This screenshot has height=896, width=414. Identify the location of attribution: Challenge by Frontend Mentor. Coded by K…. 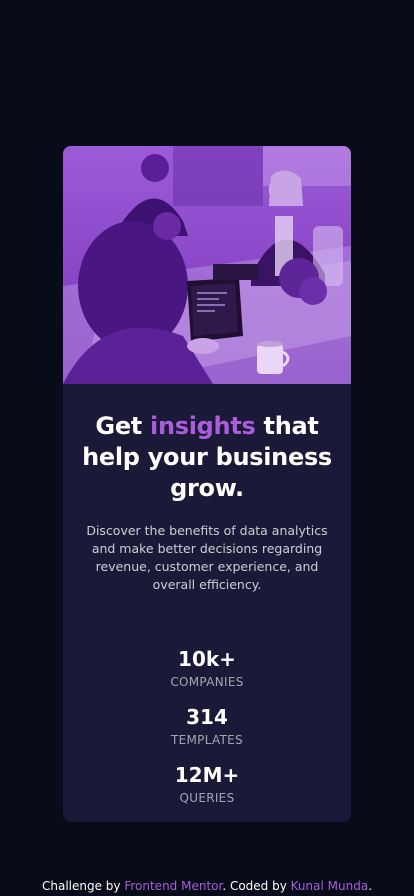
(207, 886).